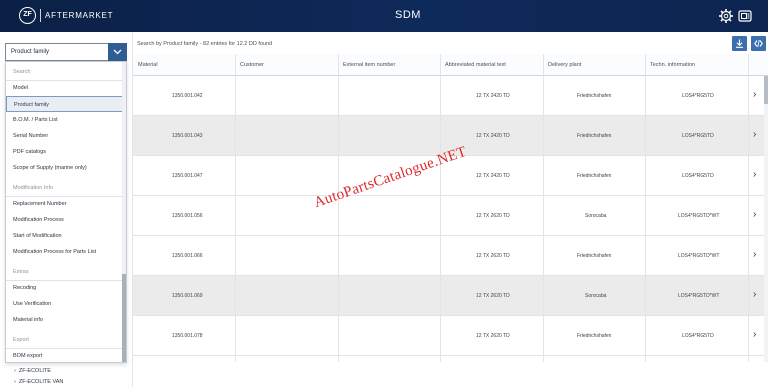 The image size is (768, 387). Describe the element at coordinates (21, 340) in the screenshot. I see `dropdown-group-export: Export` at that location.